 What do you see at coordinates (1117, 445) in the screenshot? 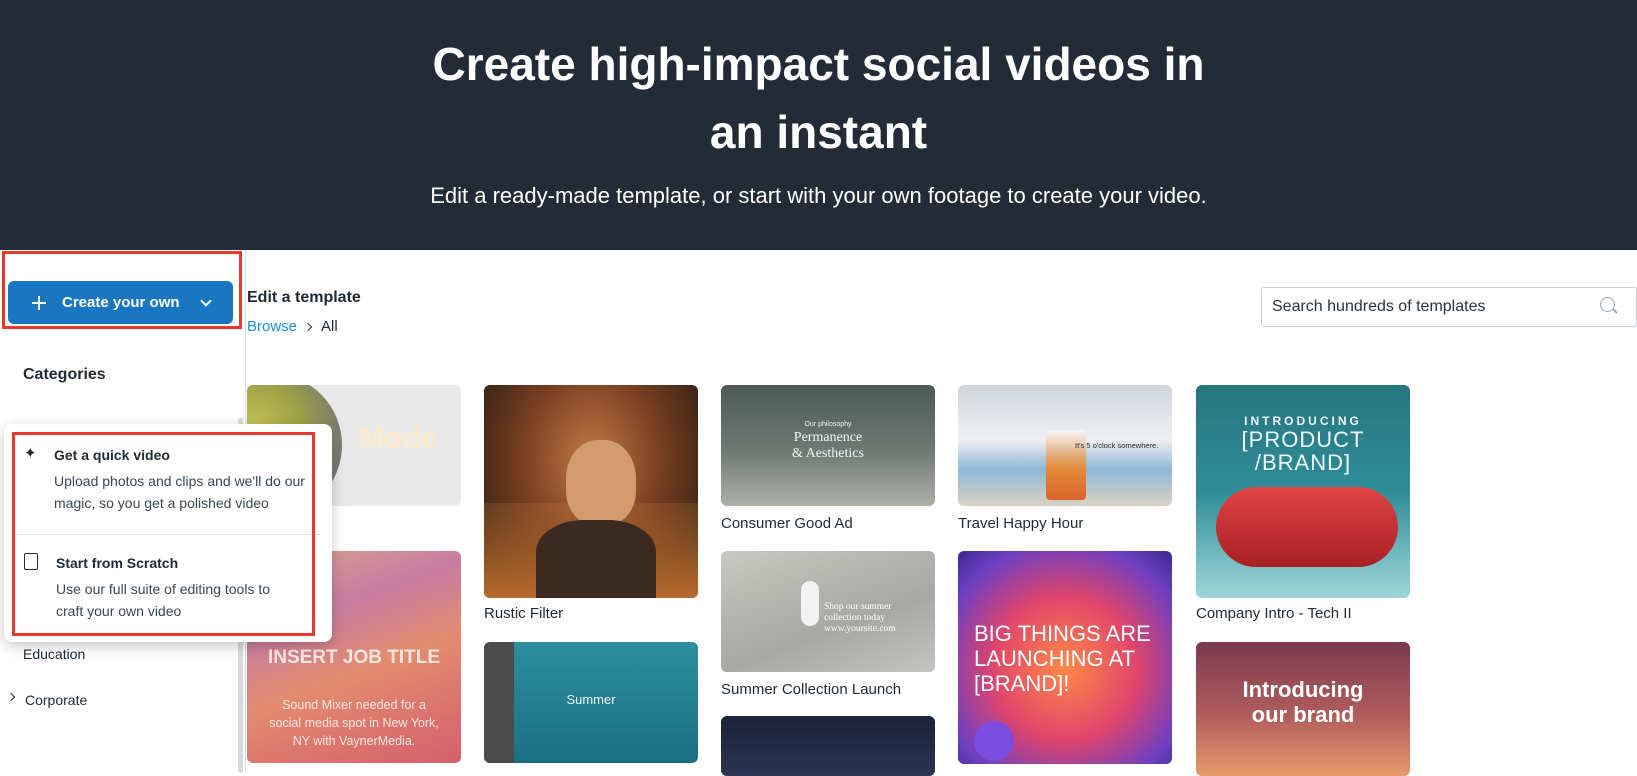
I see `travel-overlay-text: It's 5 o'clock somewhere.` at bounding box center [1117, 445].